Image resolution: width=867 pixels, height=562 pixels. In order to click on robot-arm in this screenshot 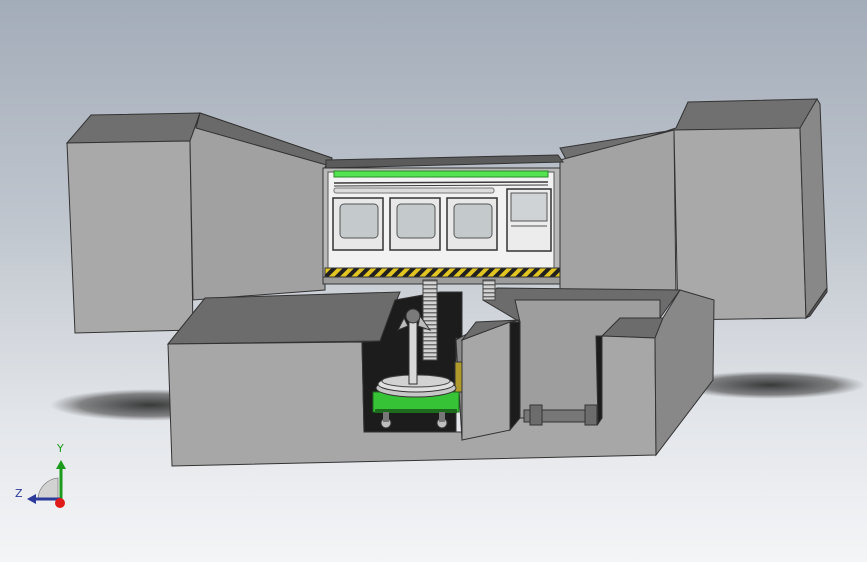, I will do `click(413, 353)`.